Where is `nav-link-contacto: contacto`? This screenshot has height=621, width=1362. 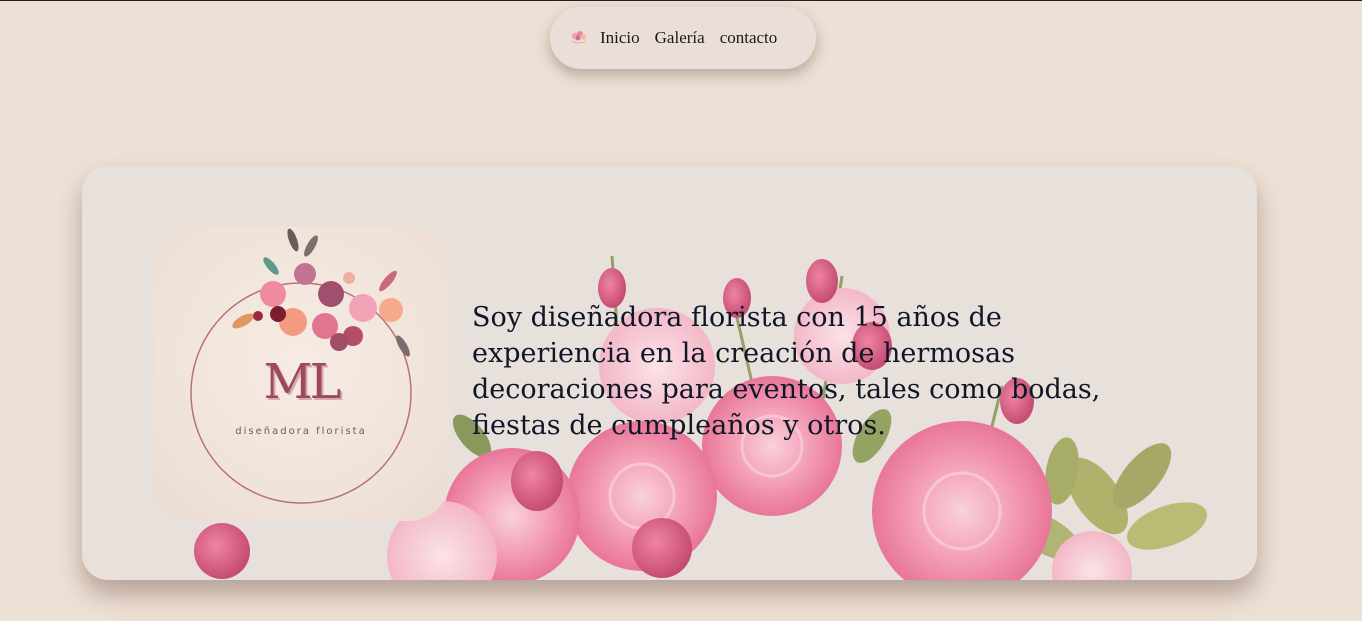
nav-link-contacto: contacto is located at coordinates (749, 38).